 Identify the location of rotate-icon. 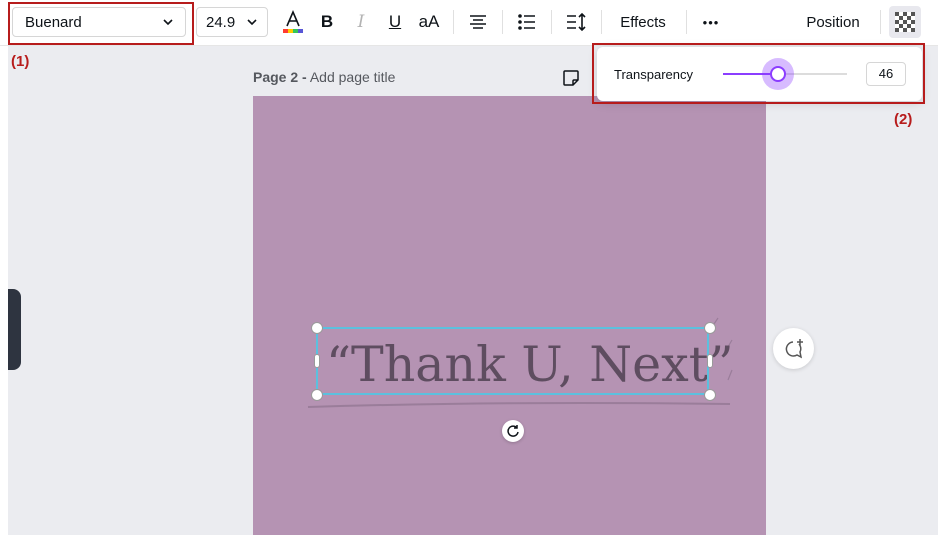
(513, 431).